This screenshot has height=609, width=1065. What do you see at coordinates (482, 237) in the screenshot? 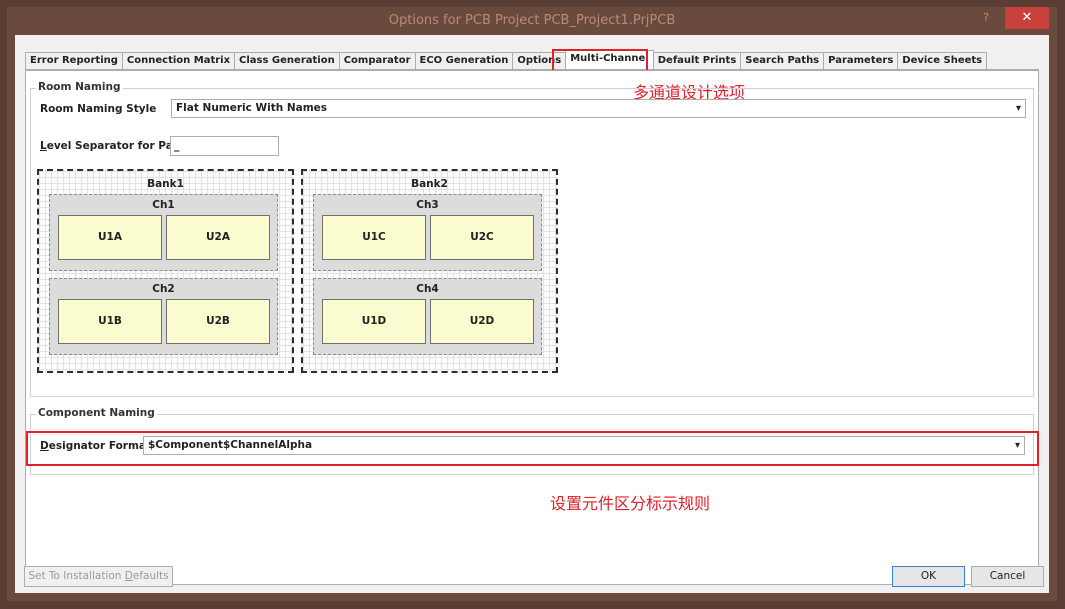
I see `component-box: U2C` at bounding box center [482, 237].